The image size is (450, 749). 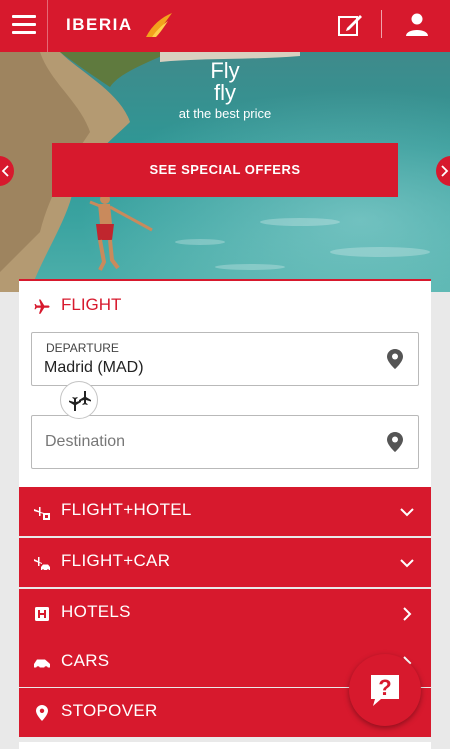 What do you see at coordinates (381, 24) in the screenshot?
I see `header-divider` at bounding box center [381, 24].